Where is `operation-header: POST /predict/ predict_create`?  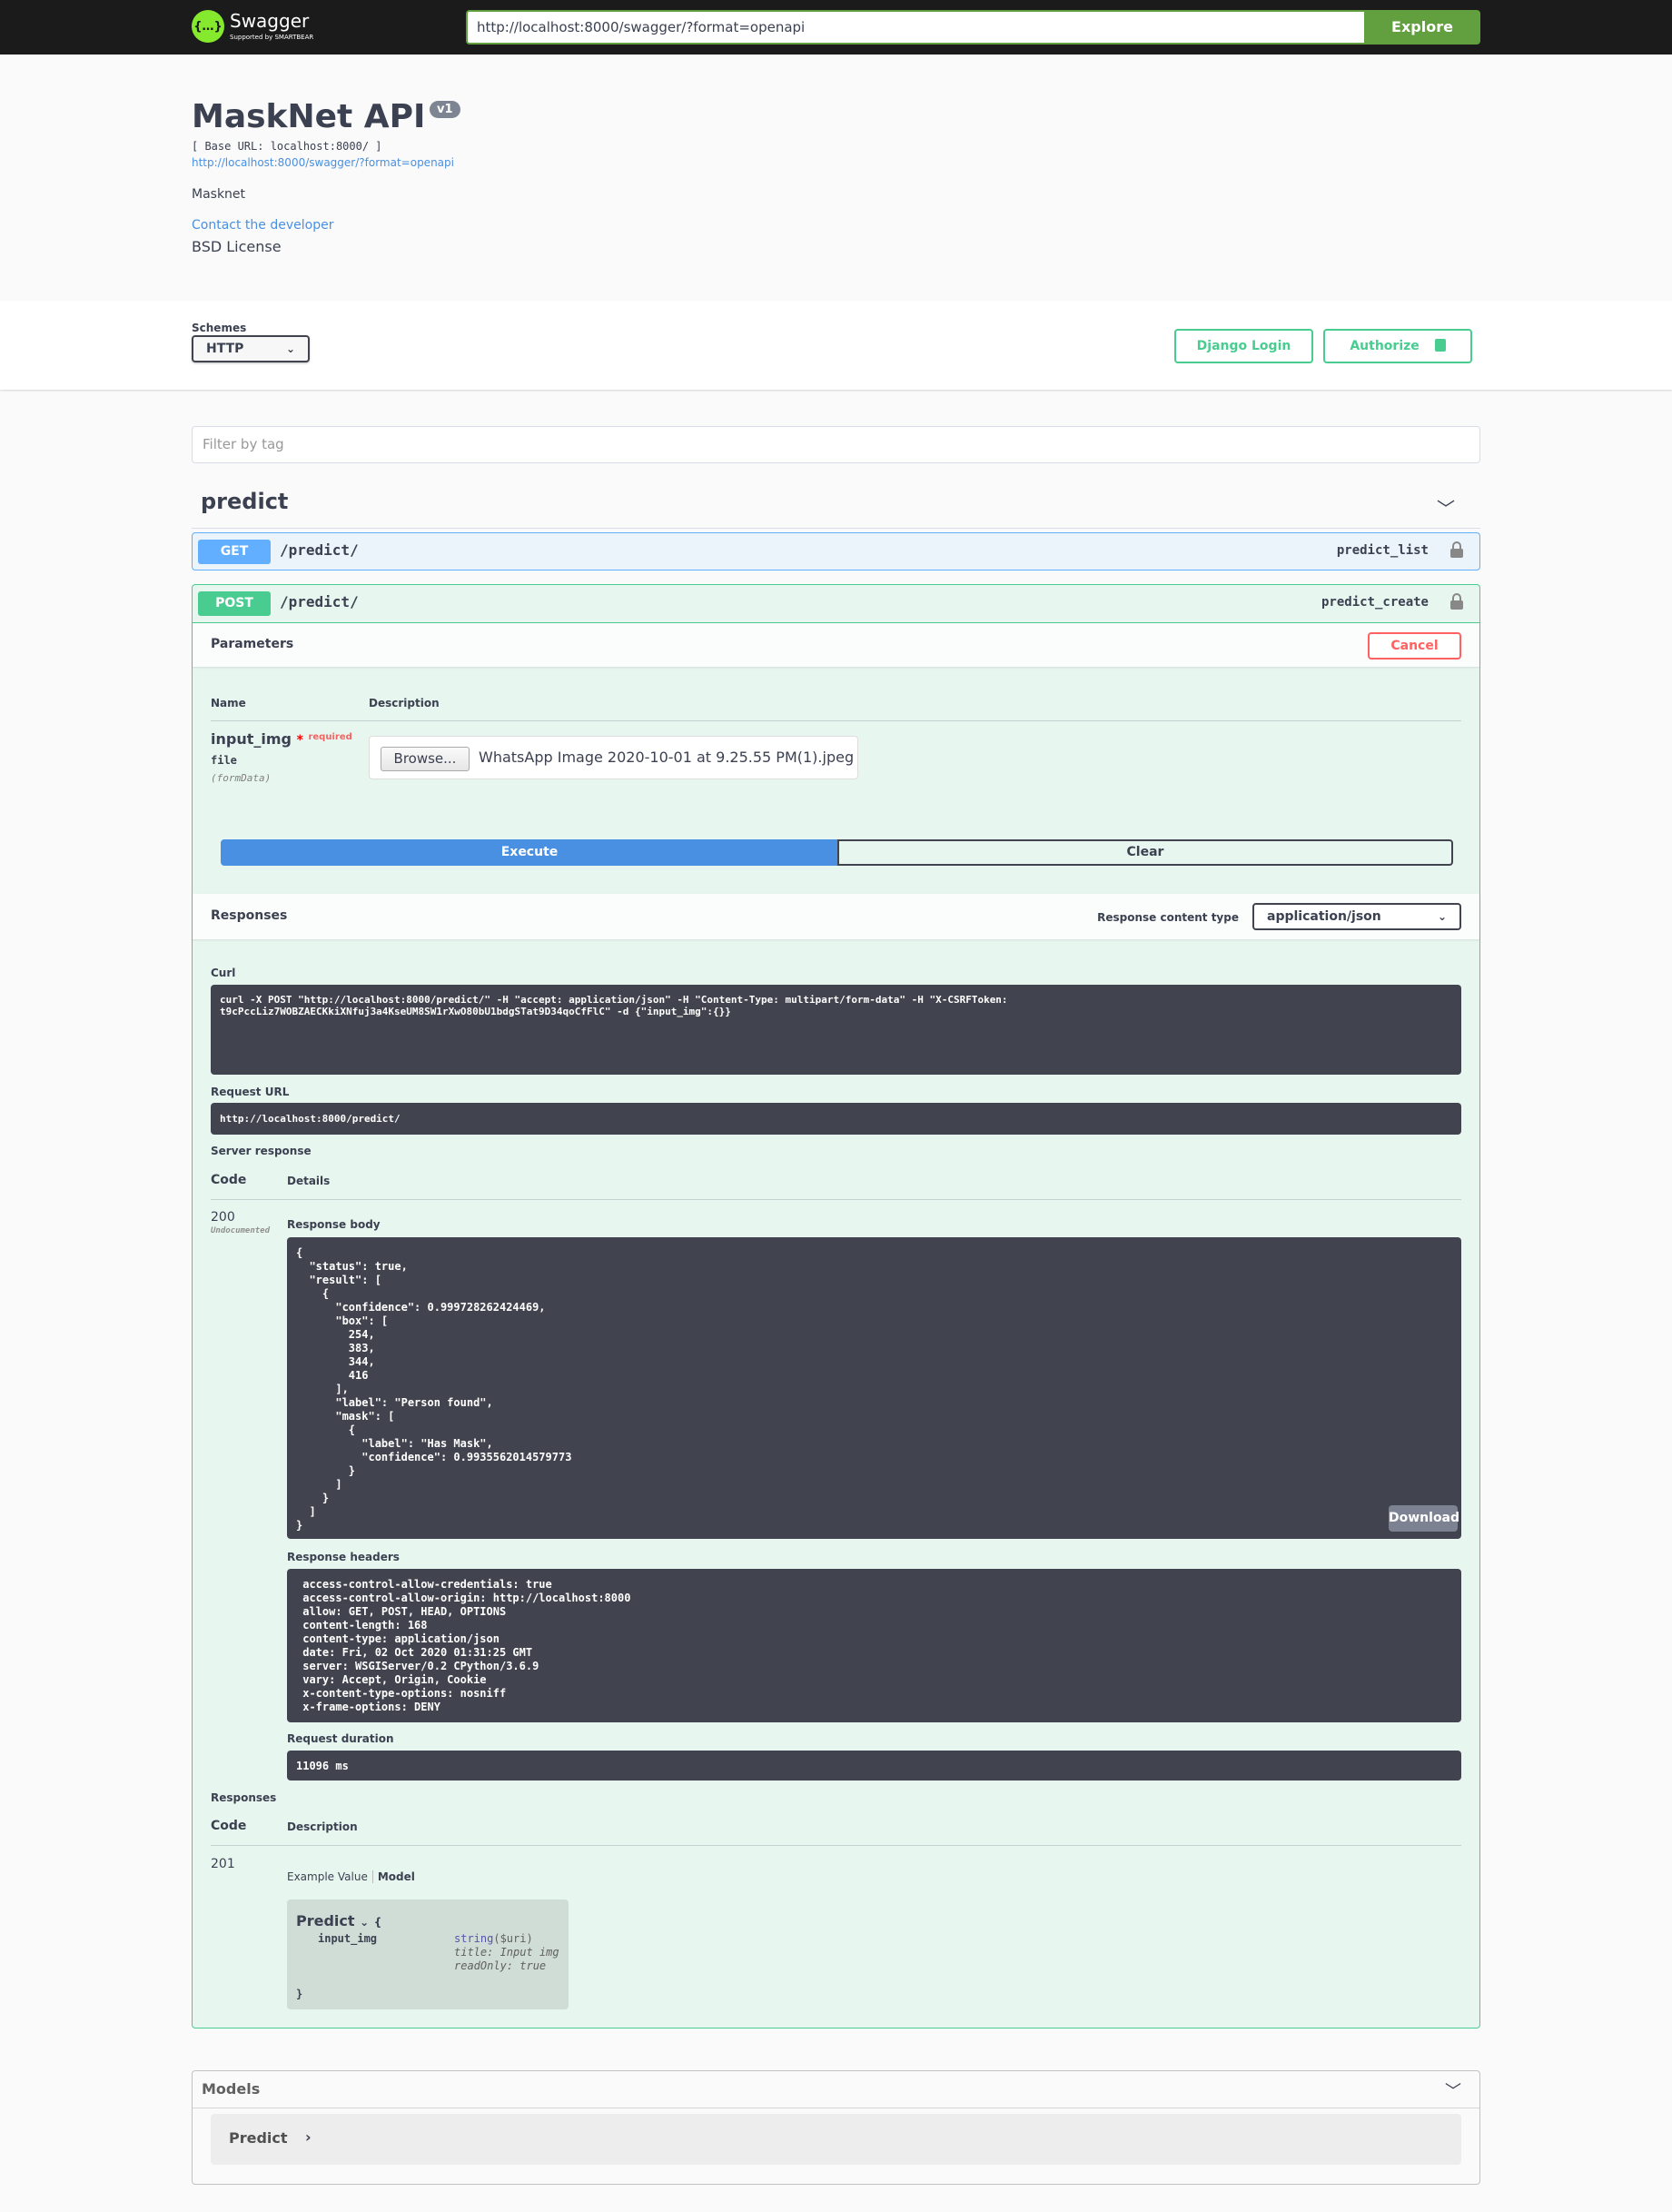
operation-header: POST /predict/ predict_create is located at coordinates (836, 604).